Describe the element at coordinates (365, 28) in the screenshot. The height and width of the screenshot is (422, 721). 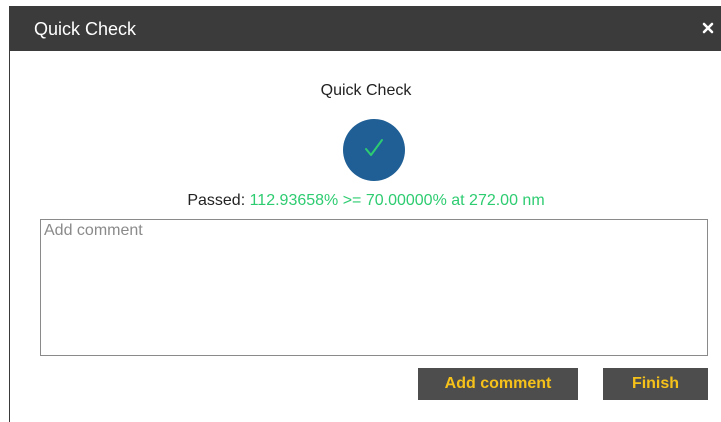
I see `dialog-titlebar: Quick Check` at that location.